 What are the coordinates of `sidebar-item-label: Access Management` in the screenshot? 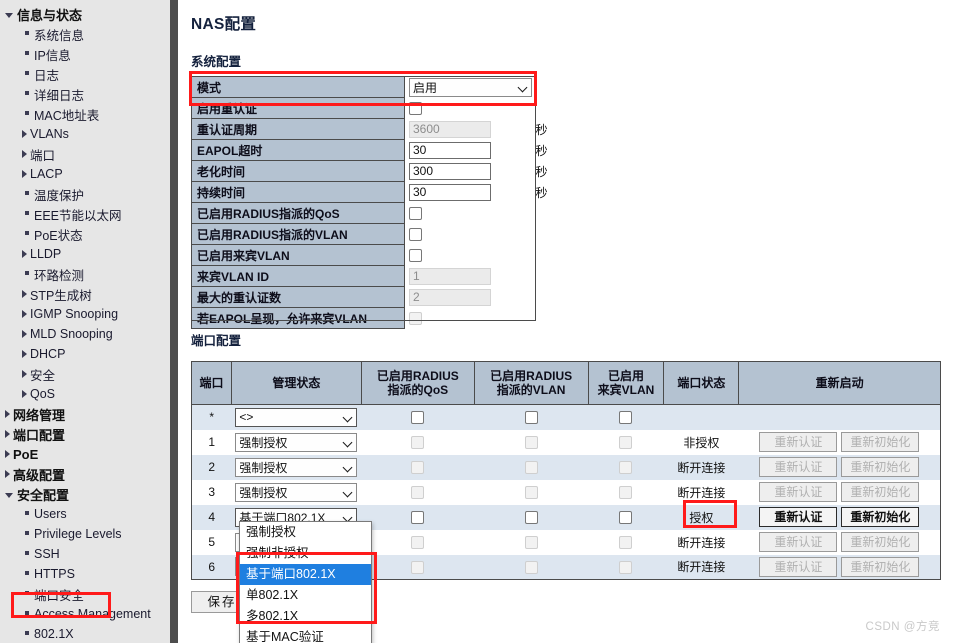 It's located at (92, 614).